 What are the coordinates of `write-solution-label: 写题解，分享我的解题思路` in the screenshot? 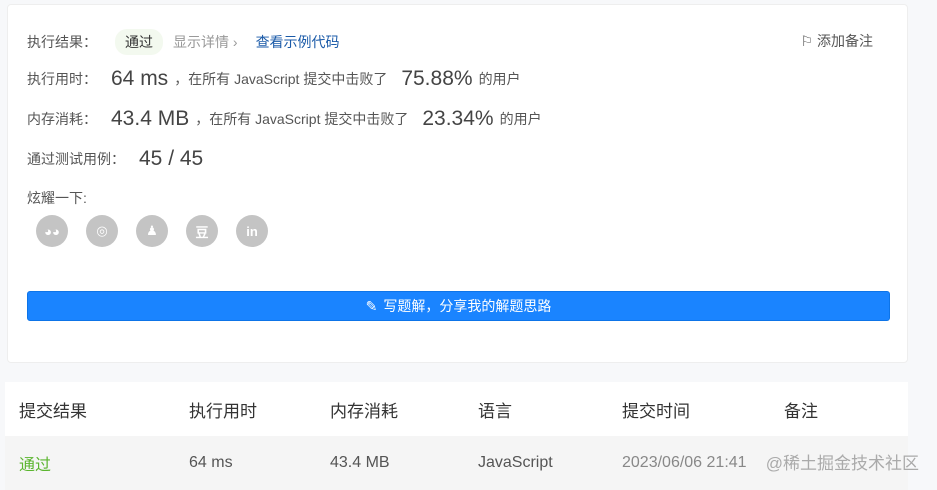 It's located at (467, 306).